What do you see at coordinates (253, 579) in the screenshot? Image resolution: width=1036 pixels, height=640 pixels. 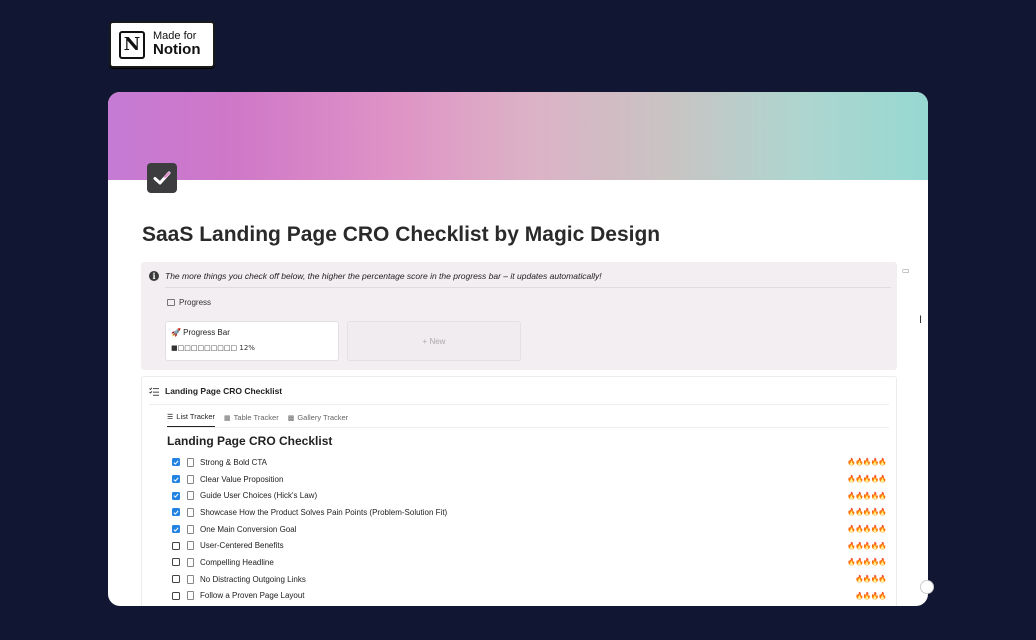 I see `item-label: No Distracting Outgoing Links` at bounding box center [253, 579].